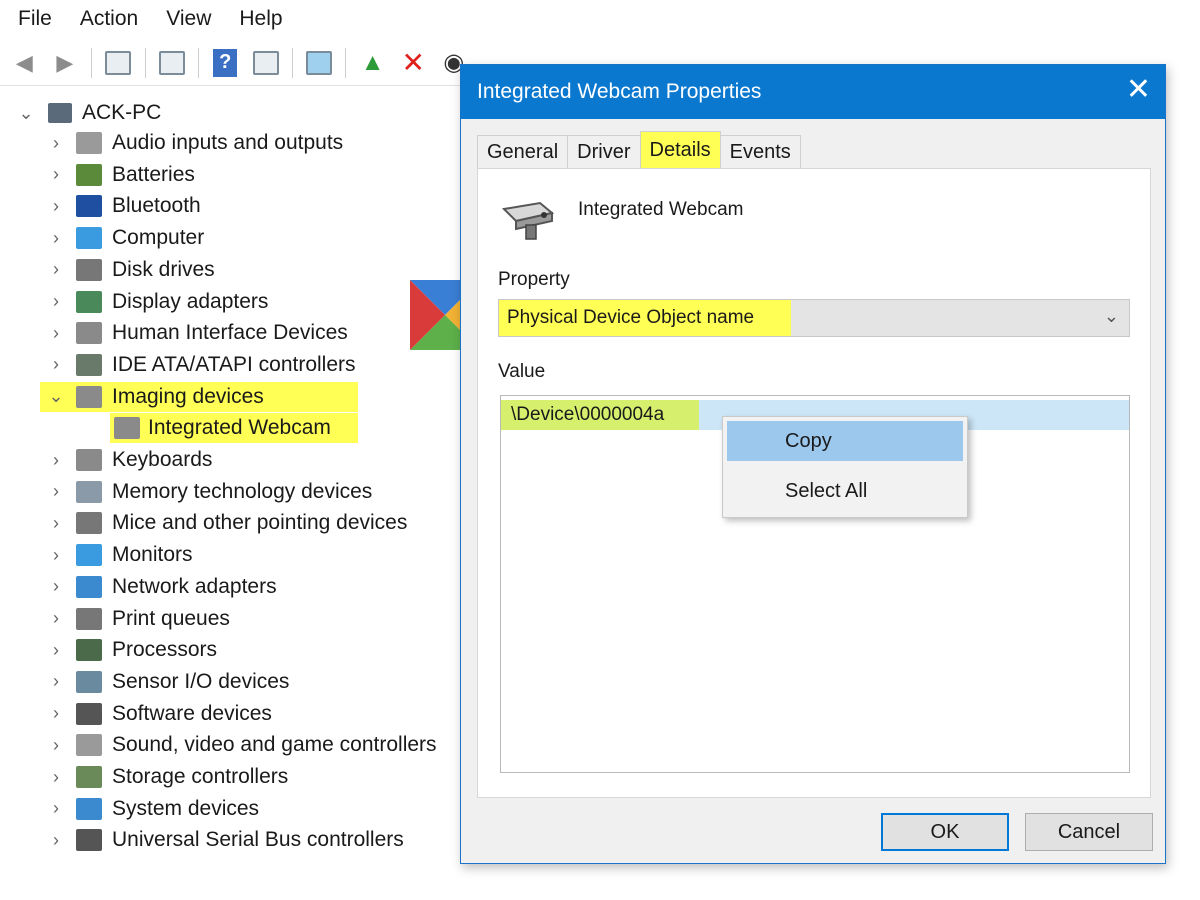 The width and height of the screenshot is (1200, 900). Describe the element at coordinates (1089, 832) in the screenshot. I see `cancel-button: Cancel` at that location.